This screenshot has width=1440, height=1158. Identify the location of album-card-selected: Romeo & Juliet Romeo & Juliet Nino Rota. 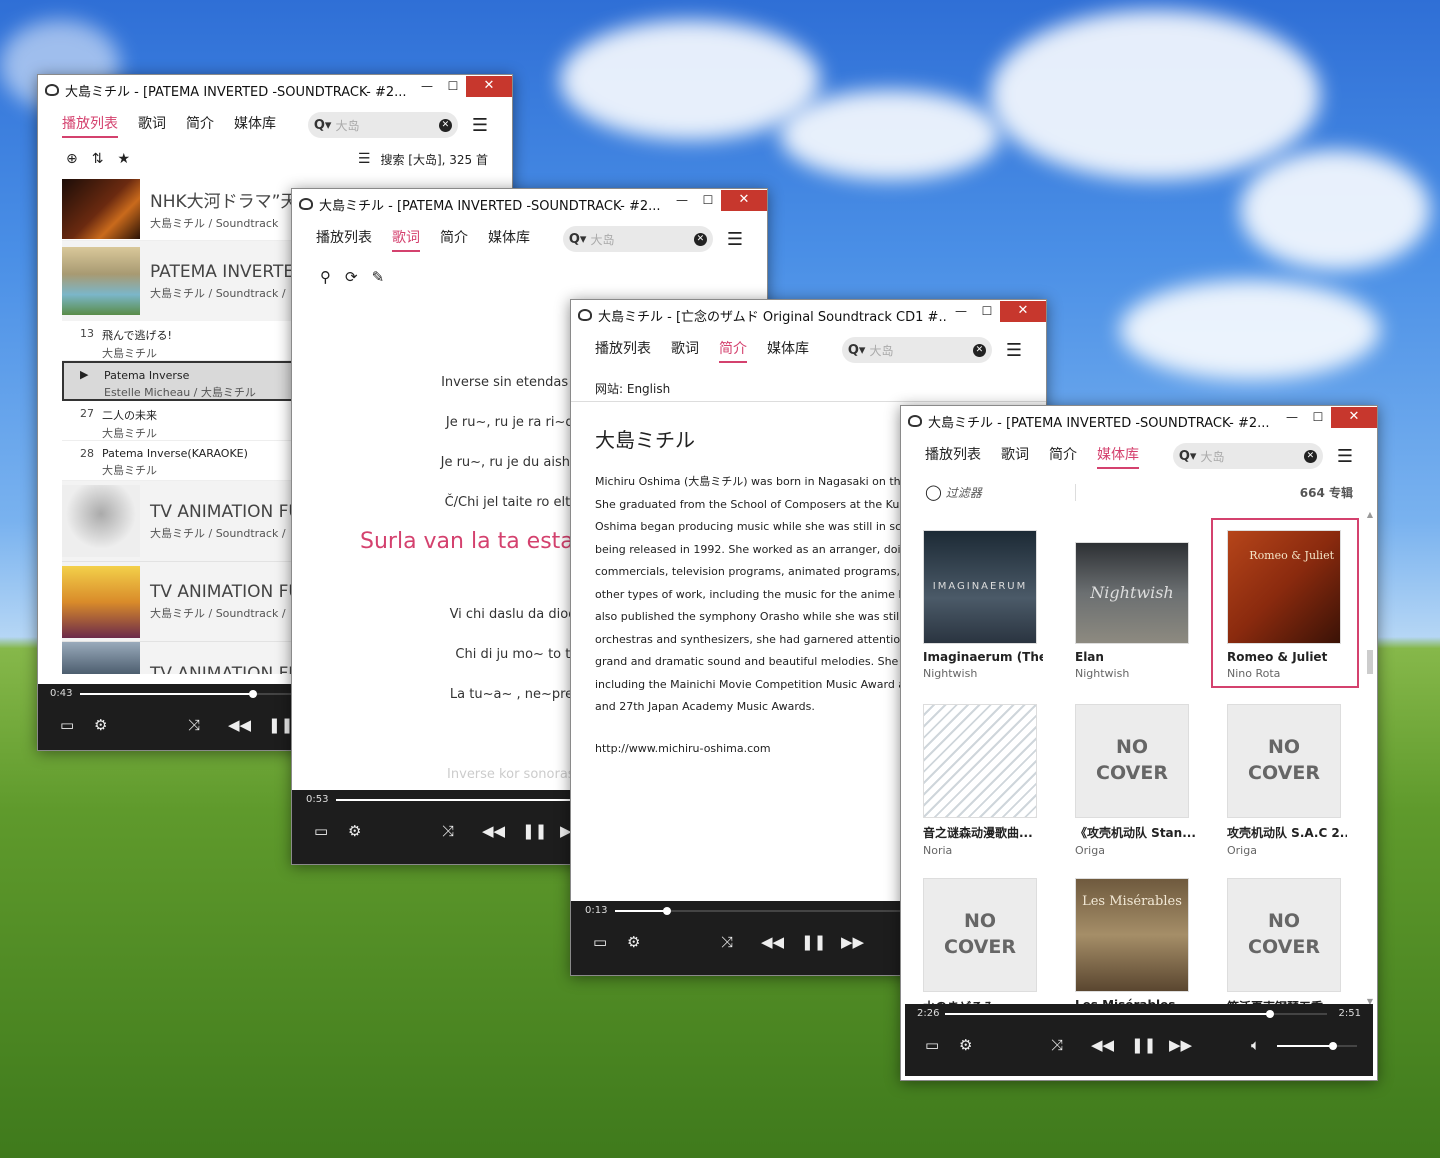
(1285, 603).